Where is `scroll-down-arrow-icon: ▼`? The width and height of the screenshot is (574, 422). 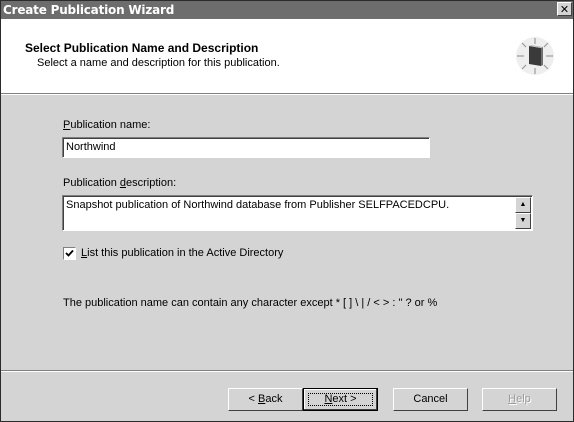 scroll-down-arrow-icon: ▼ is located at coordinates (523, 221).